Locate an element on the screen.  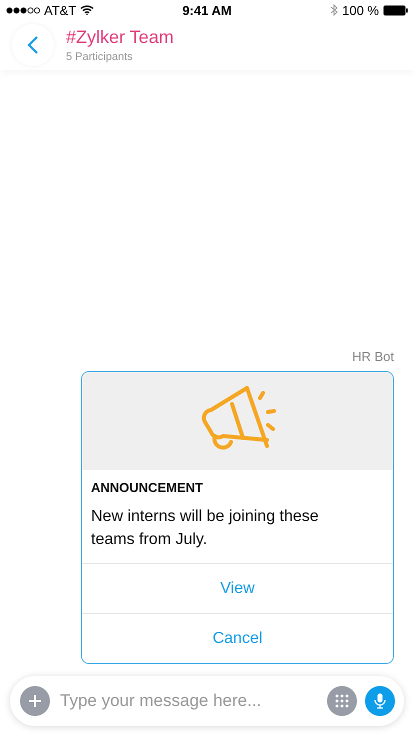
sender-name: HR Bot is located at coordinates (373, 356).